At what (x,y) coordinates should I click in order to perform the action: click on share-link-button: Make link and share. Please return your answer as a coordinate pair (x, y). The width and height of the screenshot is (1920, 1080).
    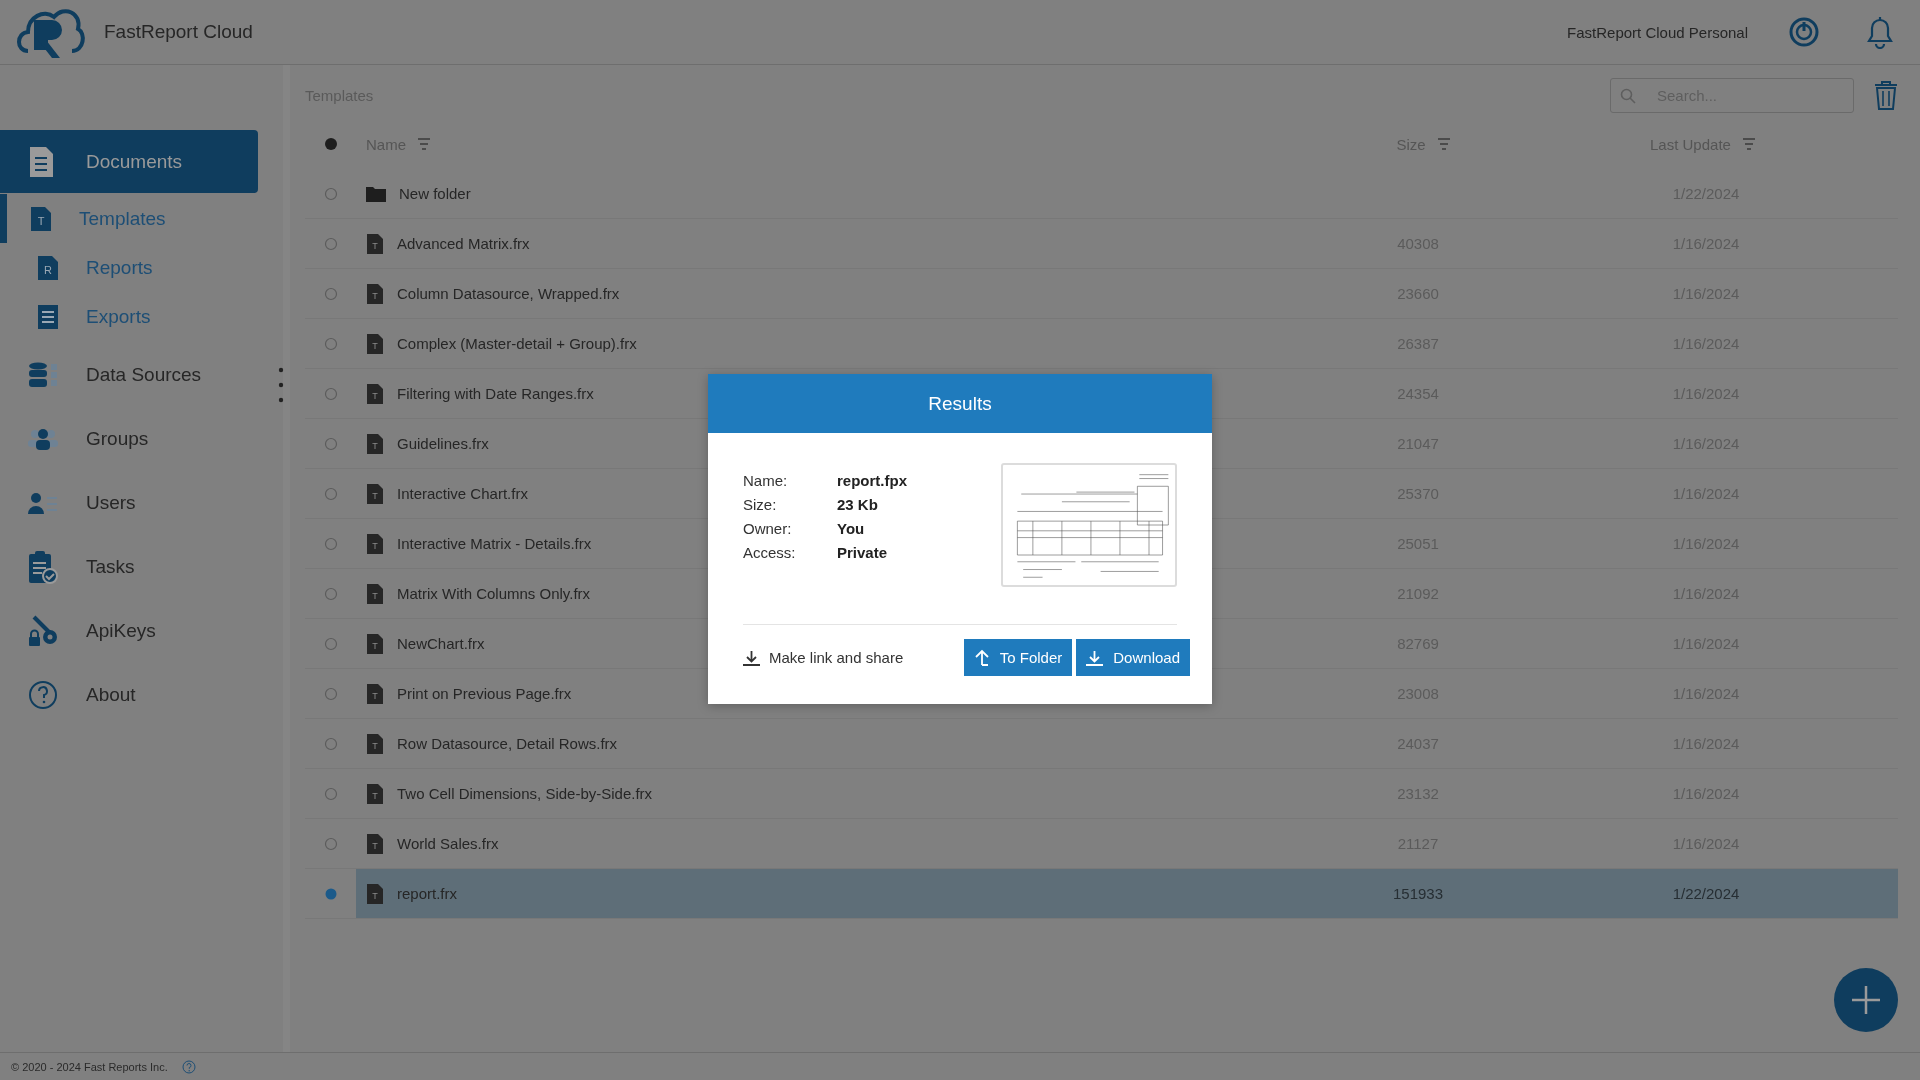
    Looking at the image, I should click on (823, 657).